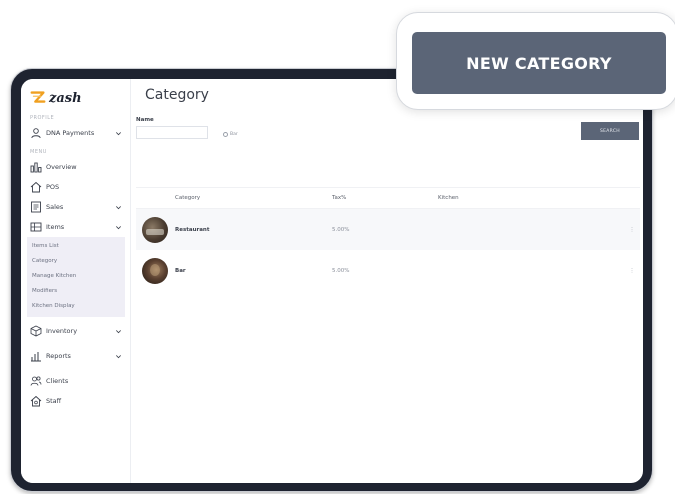  I want to click on sidebar-item-label: DNA Payments, so click(70, 133).